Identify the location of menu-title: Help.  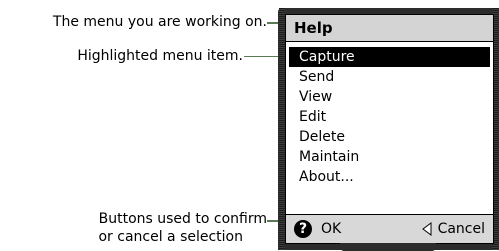
(313, 28).